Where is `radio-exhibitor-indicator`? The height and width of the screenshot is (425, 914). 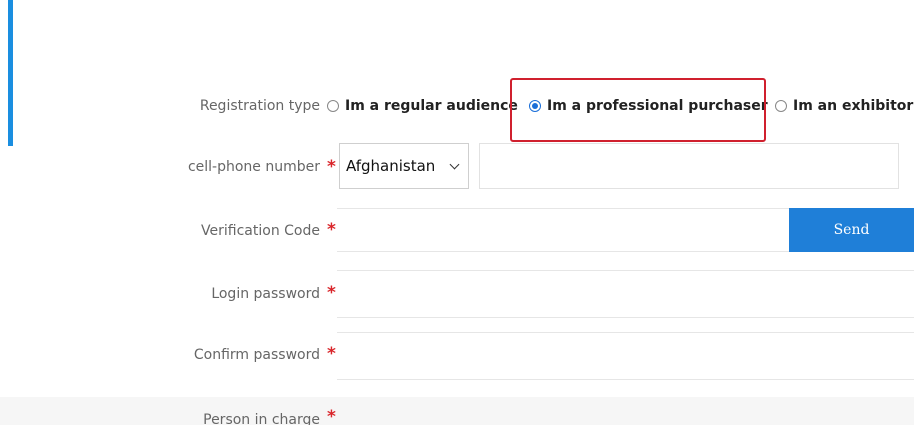
radio-exhibitor-indicator is located at coordinates (781, 106).